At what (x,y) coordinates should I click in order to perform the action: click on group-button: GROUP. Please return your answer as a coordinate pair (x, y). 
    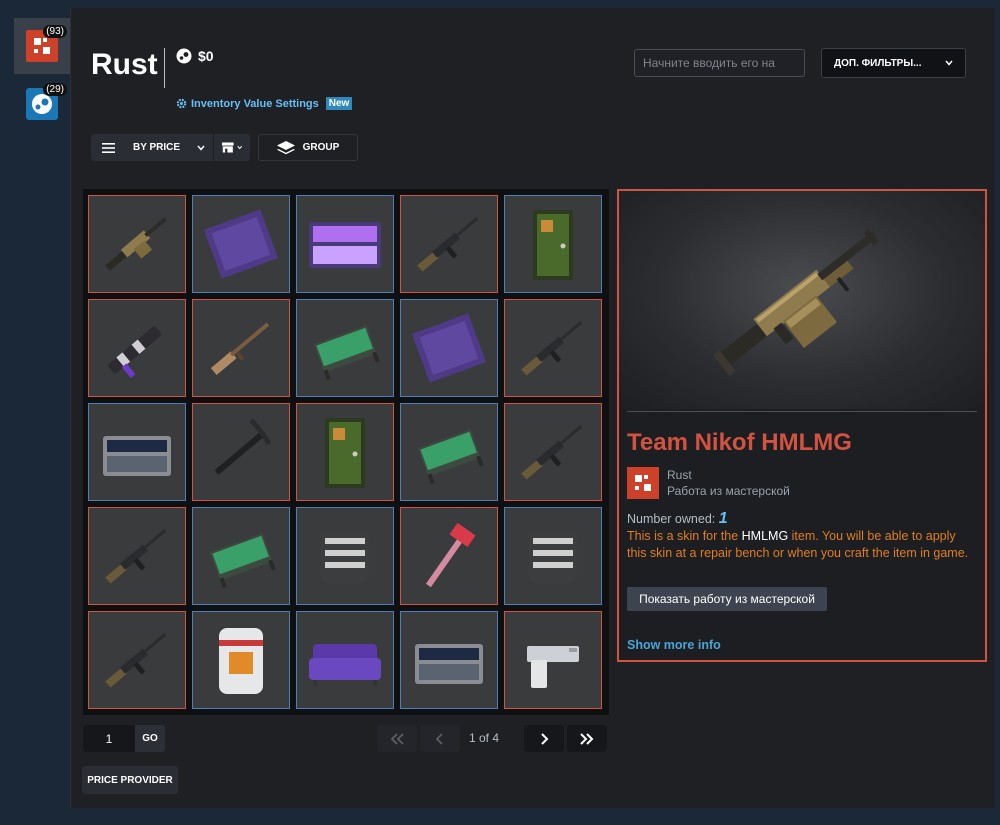
    Looking at the image, I should click on (308, 147).